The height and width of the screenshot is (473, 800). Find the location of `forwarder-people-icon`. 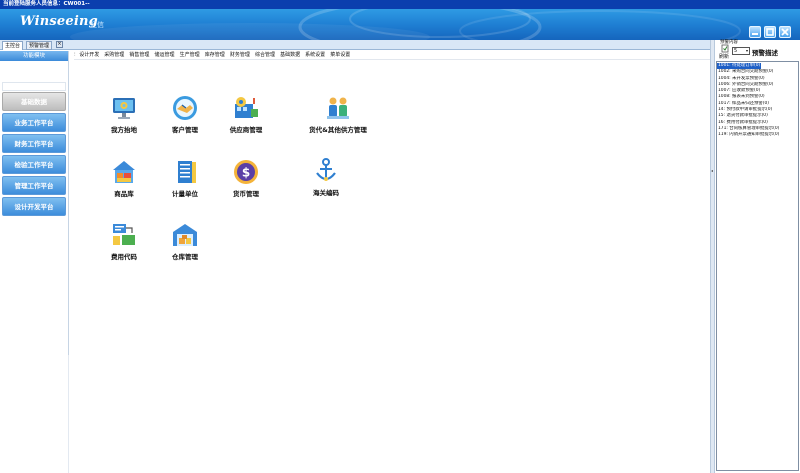

forwarder-people-icon is located at coordinates (338, 108).